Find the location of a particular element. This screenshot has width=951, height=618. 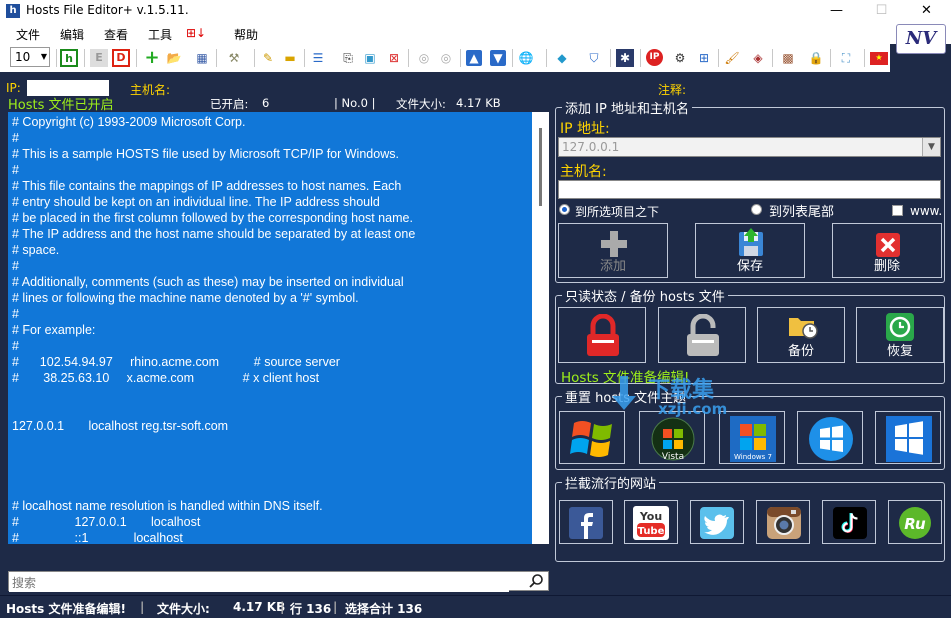

www-checkbox is located at coordinates (897, 210).